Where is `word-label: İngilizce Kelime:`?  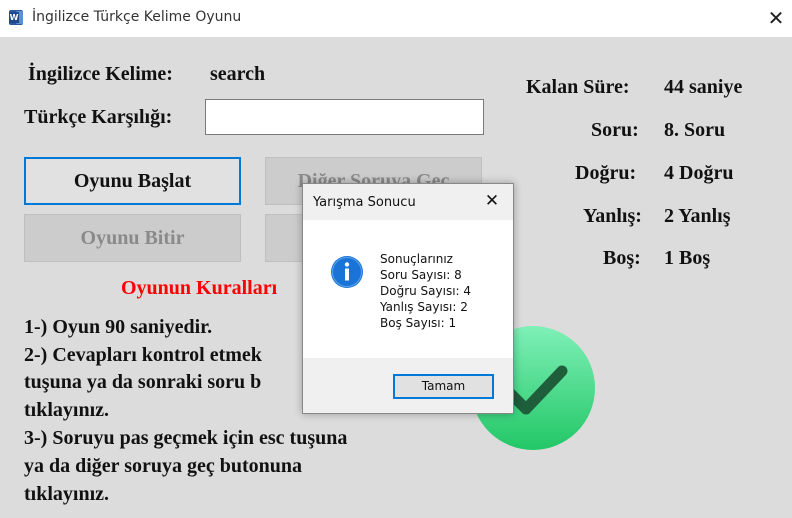 word-label: İngilizce Kelime: is located at coordinates (100, 74).